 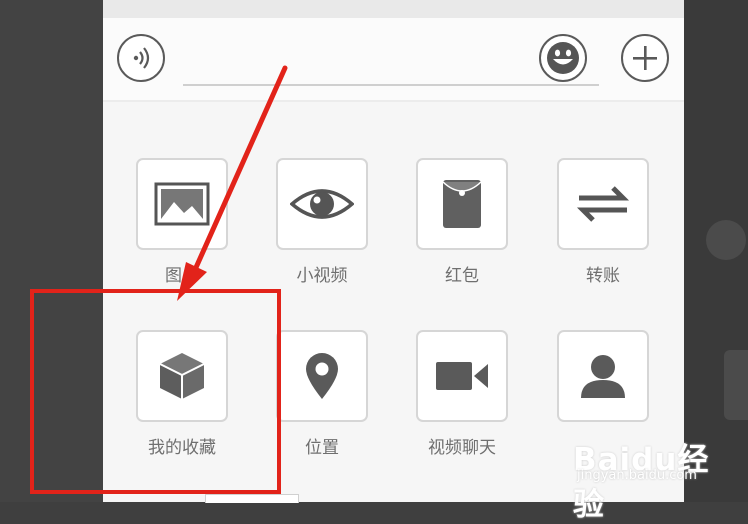 I want to click on transfer-label: 转账, so click(x=603, y=276).